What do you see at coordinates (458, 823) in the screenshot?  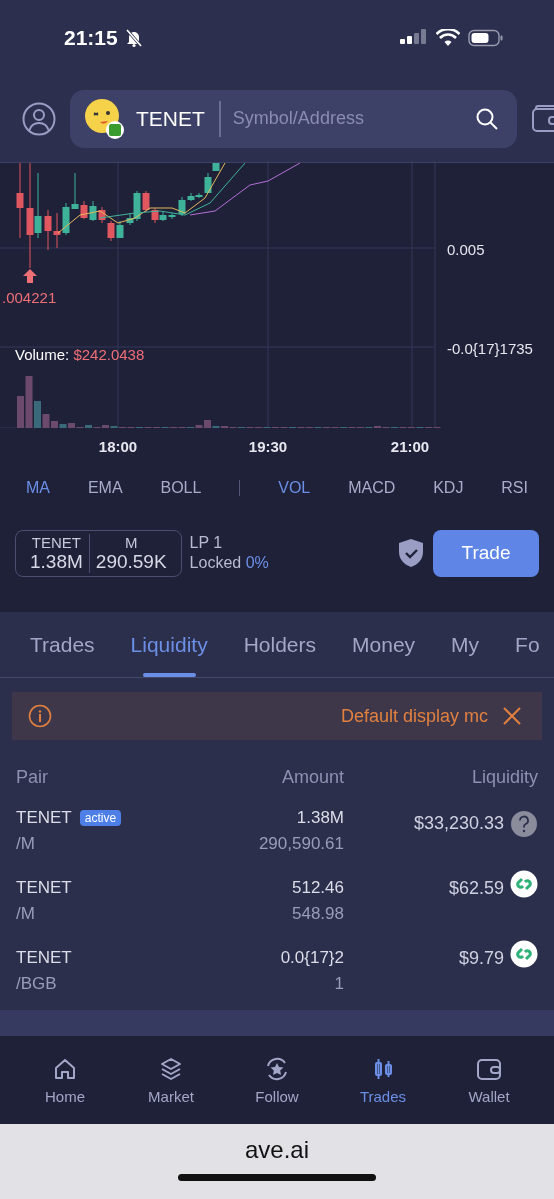 I see `liquidity-value: $33,230.33` at bounding box center [458, 823].